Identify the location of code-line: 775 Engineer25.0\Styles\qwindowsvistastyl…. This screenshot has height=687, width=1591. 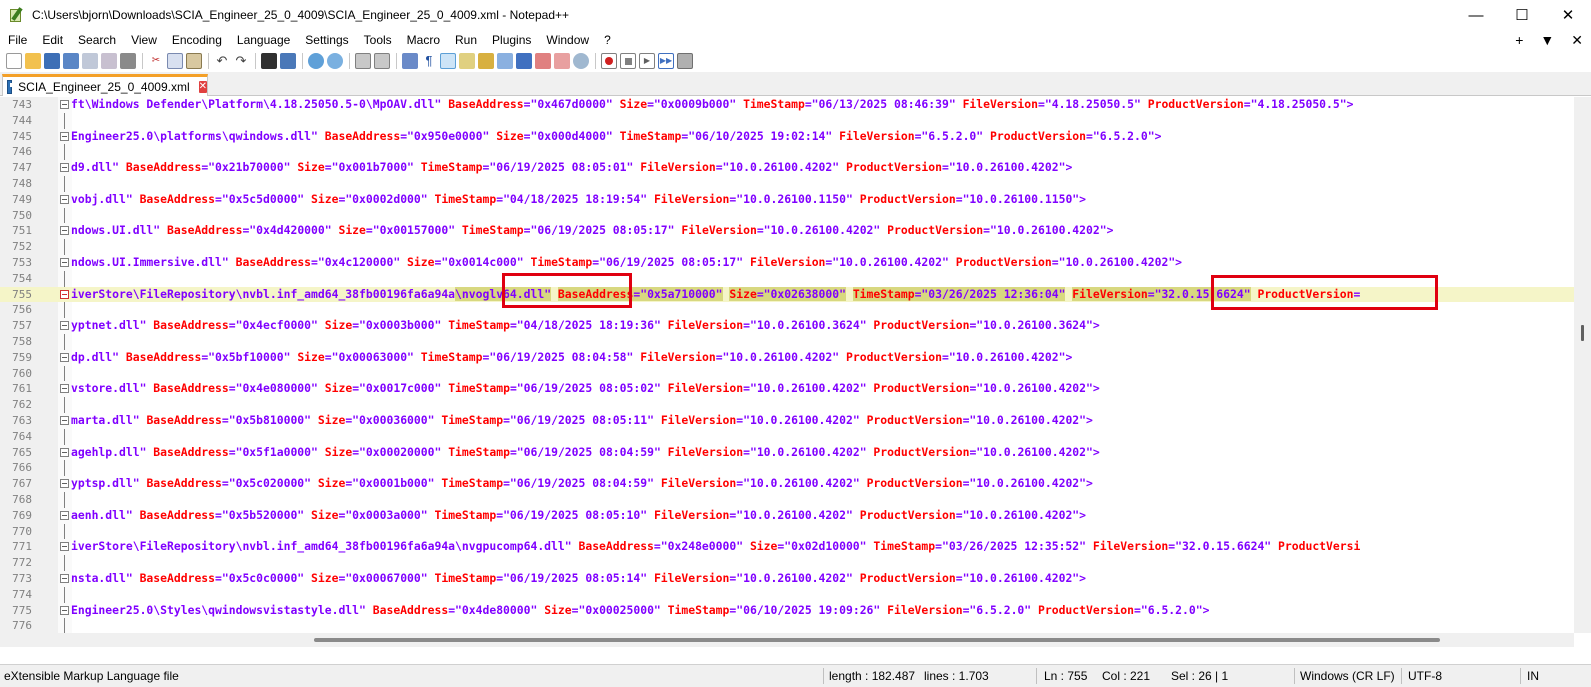
(795, 611).